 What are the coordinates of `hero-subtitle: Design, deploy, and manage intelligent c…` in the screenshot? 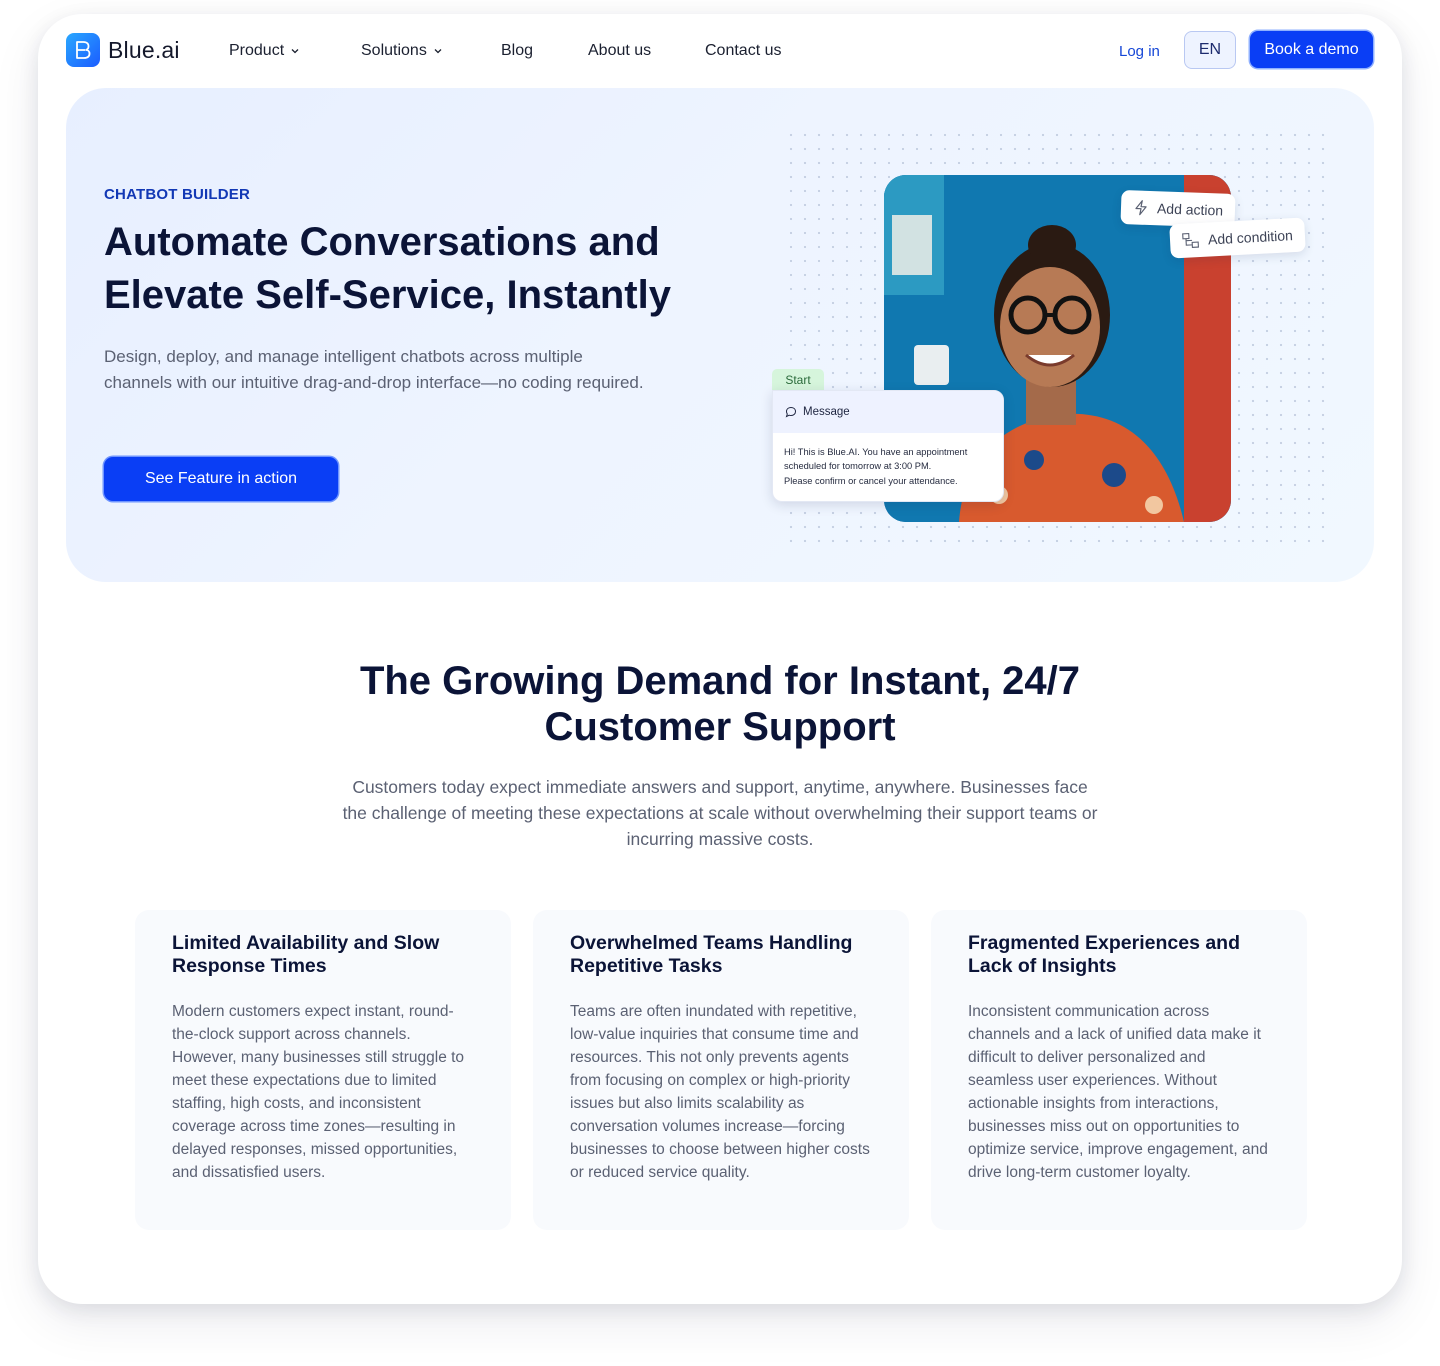 It's located at (374, 369).